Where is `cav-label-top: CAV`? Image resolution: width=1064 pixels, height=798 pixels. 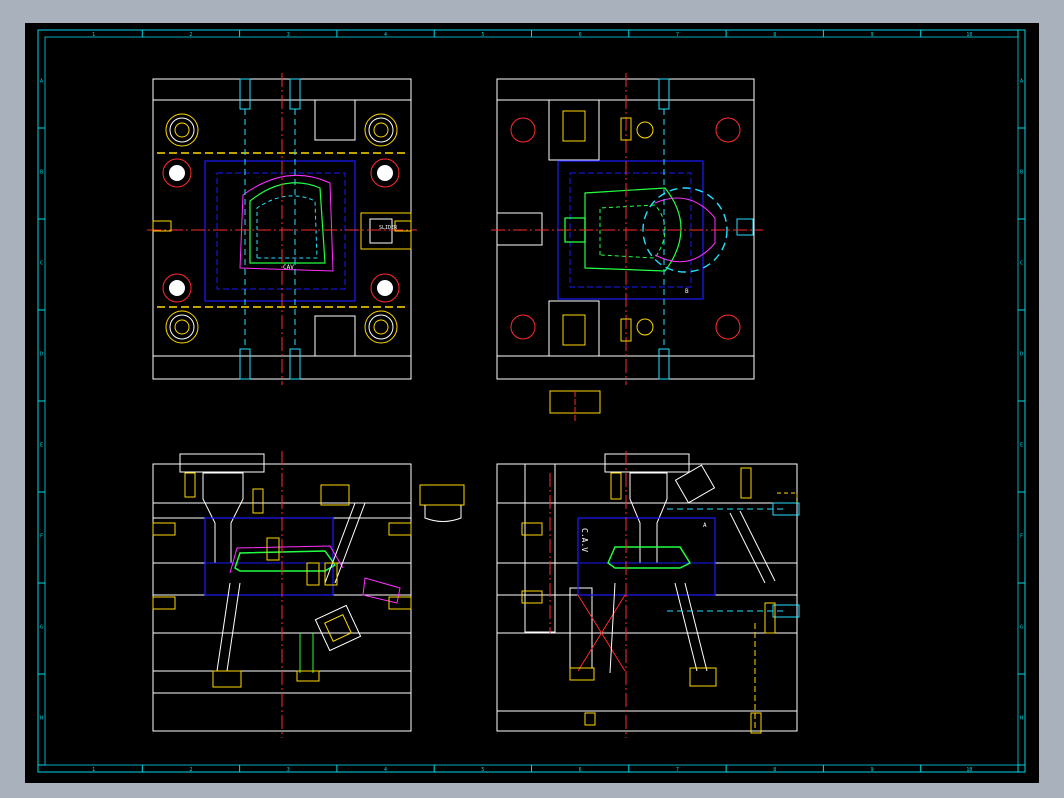 cav-label-top: CAV is located at coordinates (288, 267).